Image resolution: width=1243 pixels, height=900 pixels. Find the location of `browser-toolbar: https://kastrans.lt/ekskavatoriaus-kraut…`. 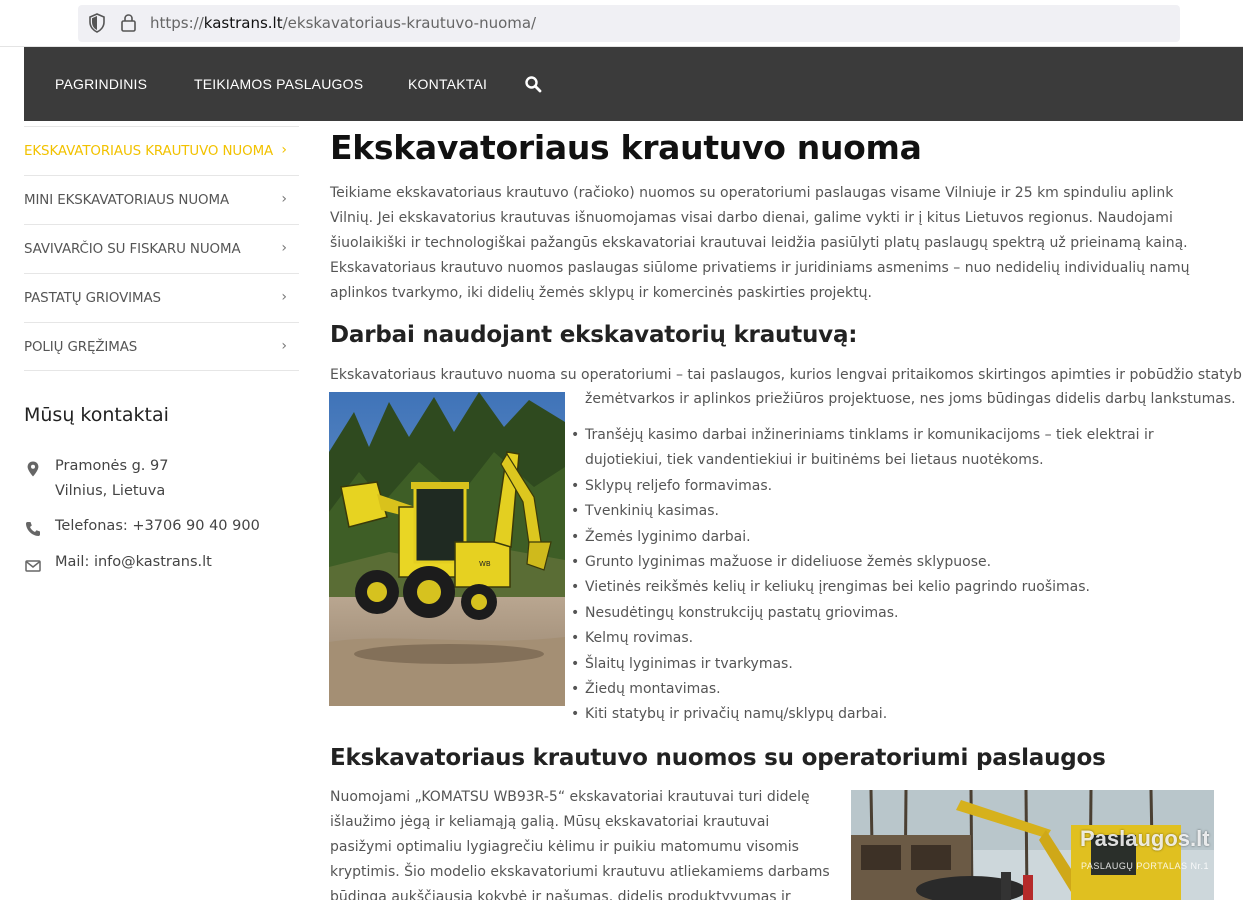

browser-toolbar: https://kastrans.lt/ekskavatoriaus-kraut… is located at coordinates (621, 23).